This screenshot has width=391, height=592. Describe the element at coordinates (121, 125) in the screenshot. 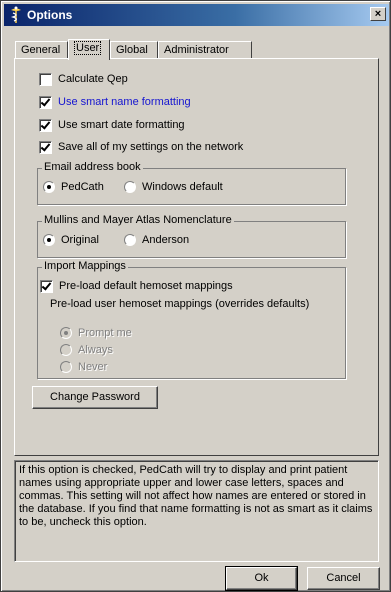

I see `smart-date-label: Use smart date formatting` at that location.